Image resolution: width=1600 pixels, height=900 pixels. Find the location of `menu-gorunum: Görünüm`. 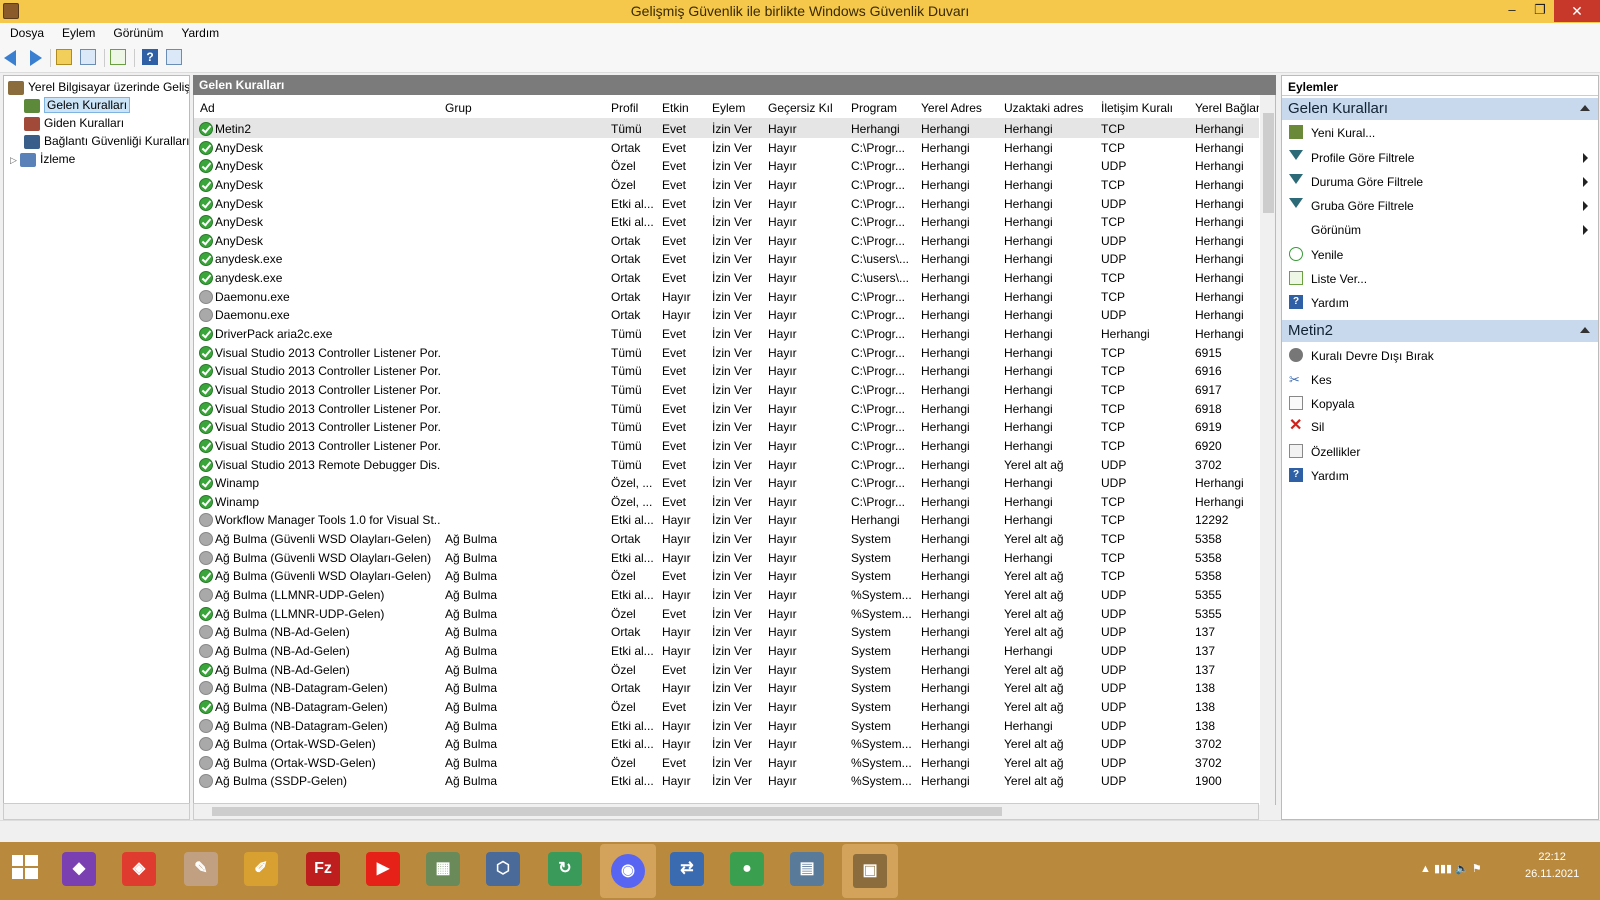

menu-gorunum: Görünüm is located at coordinates (137, 31).